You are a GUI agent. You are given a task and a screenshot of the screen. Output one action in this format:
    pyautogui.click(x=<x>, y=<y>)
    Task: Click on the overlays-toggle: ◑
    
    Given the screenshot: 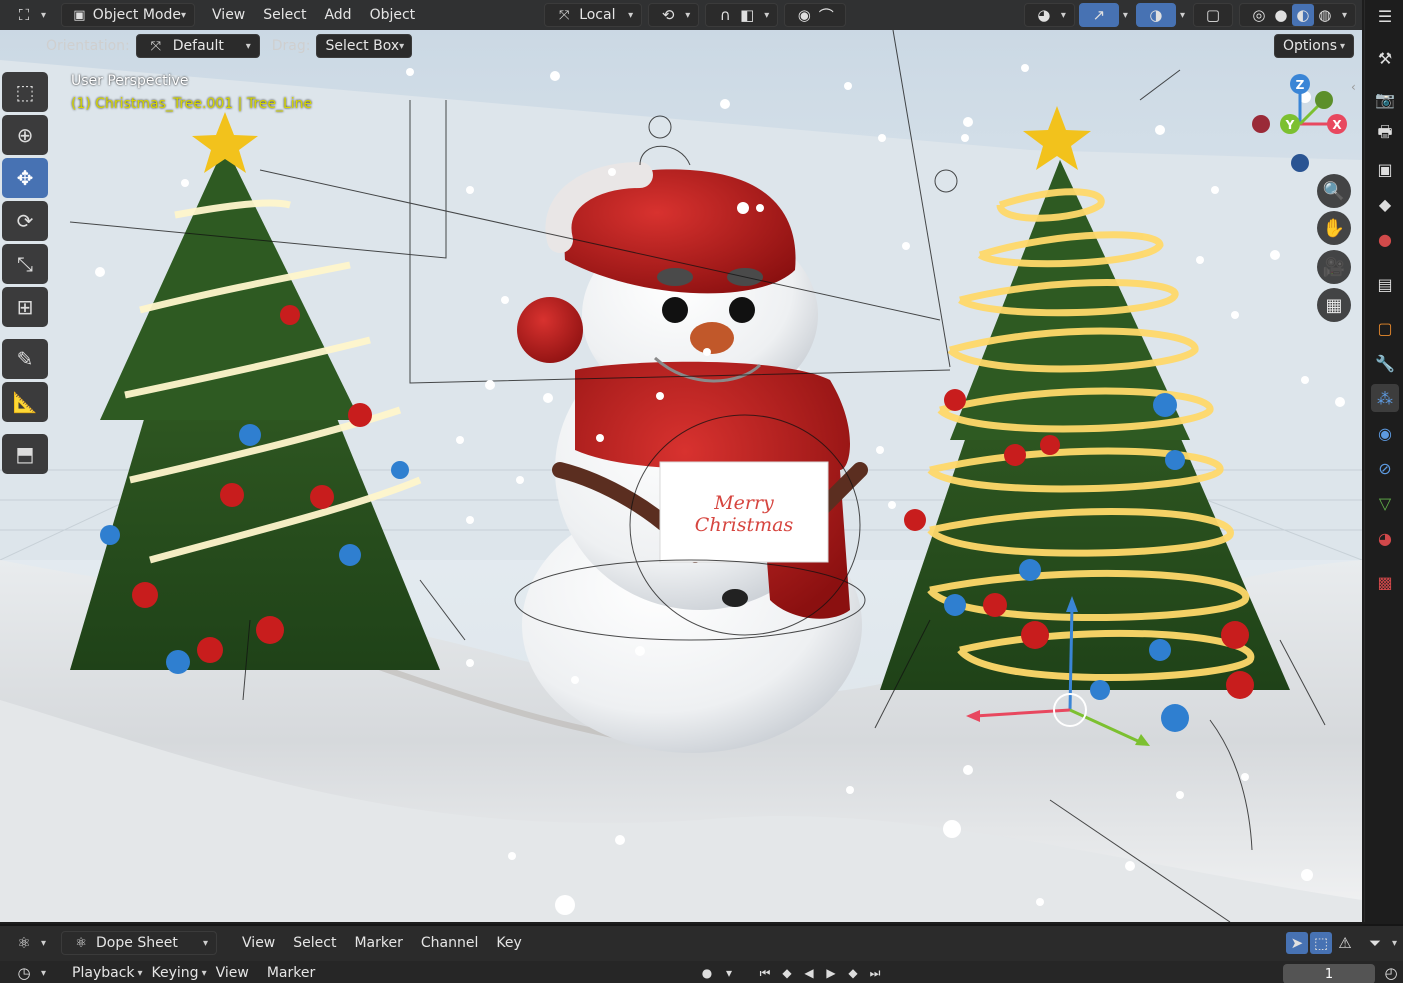 What is the action you would take?
    pyautogui.click(x=1155, y=15)
    